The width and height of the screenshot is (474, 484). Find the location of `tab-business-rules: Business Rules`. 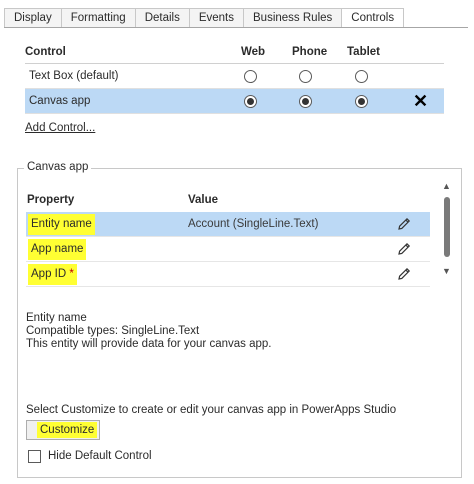

tab-business-rules: Business Rules is located at coordinates (293, 18).